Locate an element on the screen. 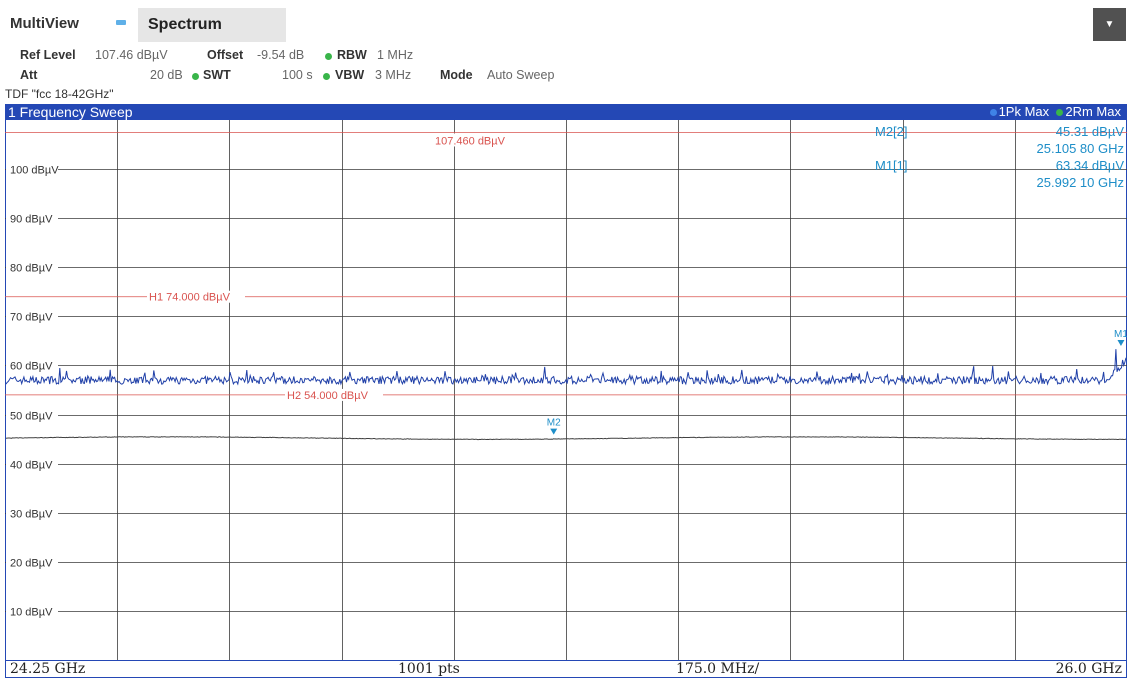 The width and height of the screenshot is (1128, 680). window-header: 1 Frequency Sweep 1Pk Max 2Rm Max is located at coordinates (566, 112).